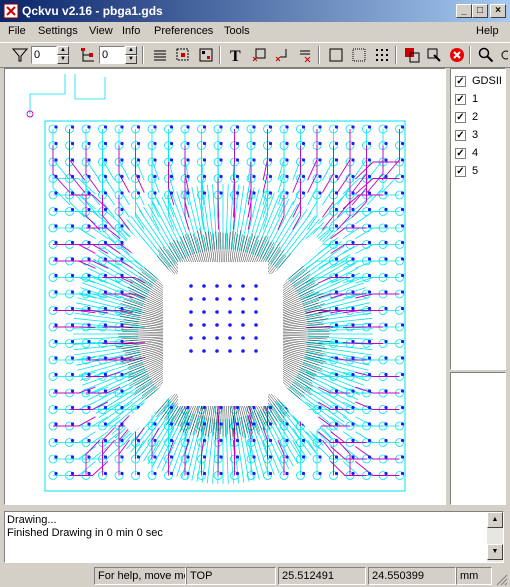 The image size is (510, 587). I want to click on dotted-box-button, so click(359, 55).